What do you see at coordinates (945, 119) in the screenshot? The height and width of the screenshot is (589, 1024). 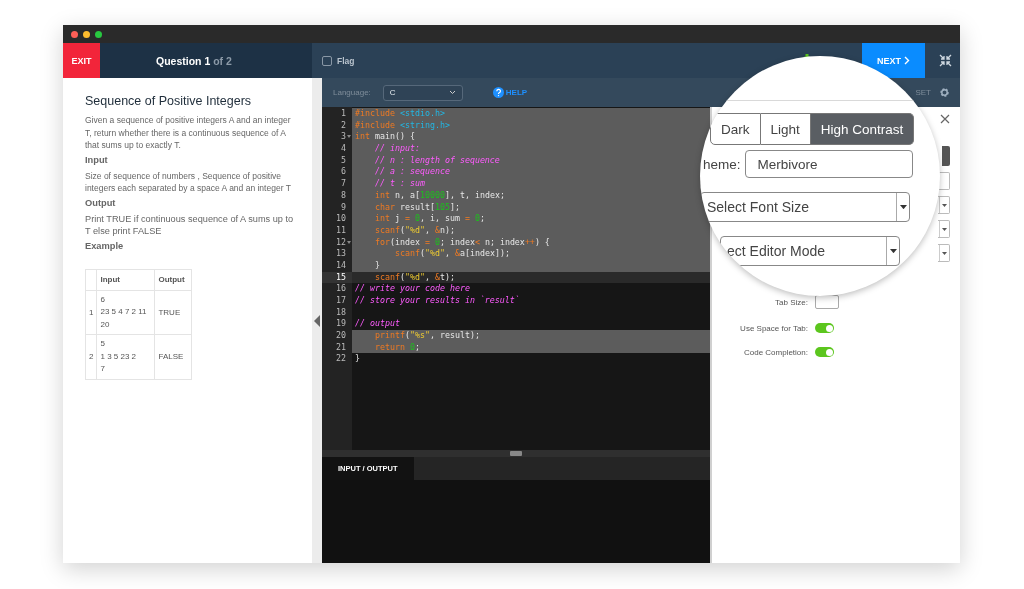 I see `close-icon` at bounding box center [945, 119].